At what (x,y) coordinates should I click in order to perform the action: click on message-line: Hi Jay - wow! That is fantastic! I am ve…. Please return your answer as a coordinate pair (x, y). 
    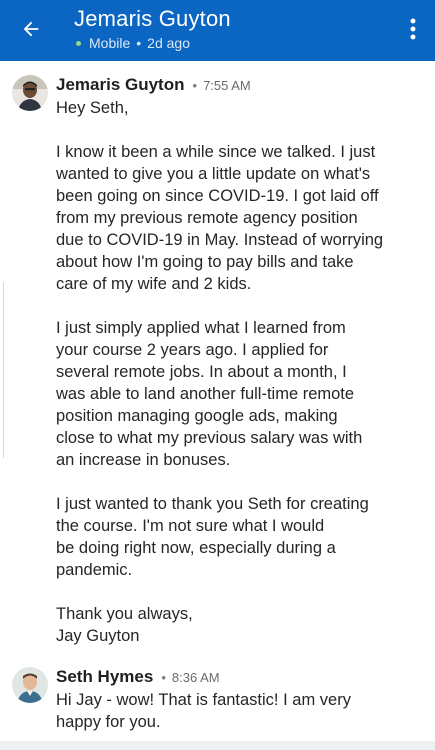
    Looking at the image, I should click on (203, 700).